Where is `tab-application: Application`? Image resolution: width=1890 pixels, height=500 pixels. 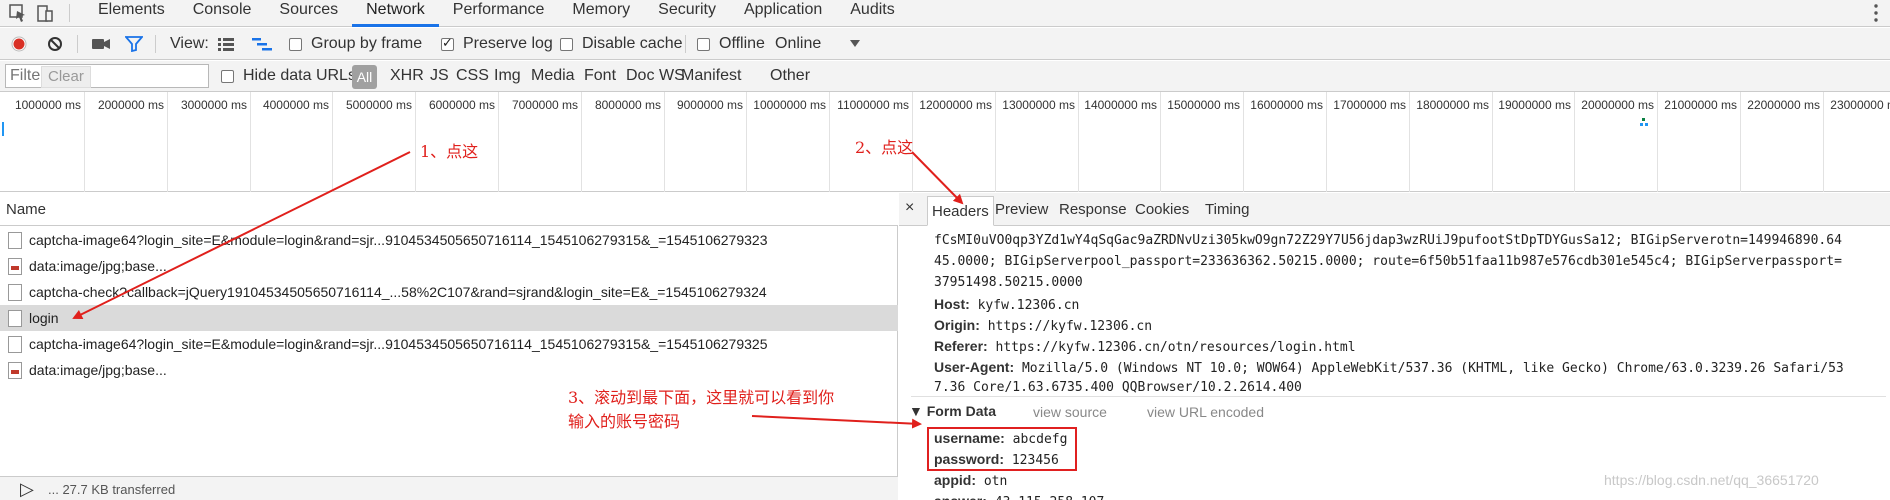 tab-application: Application is located at coordinates (783, 13).